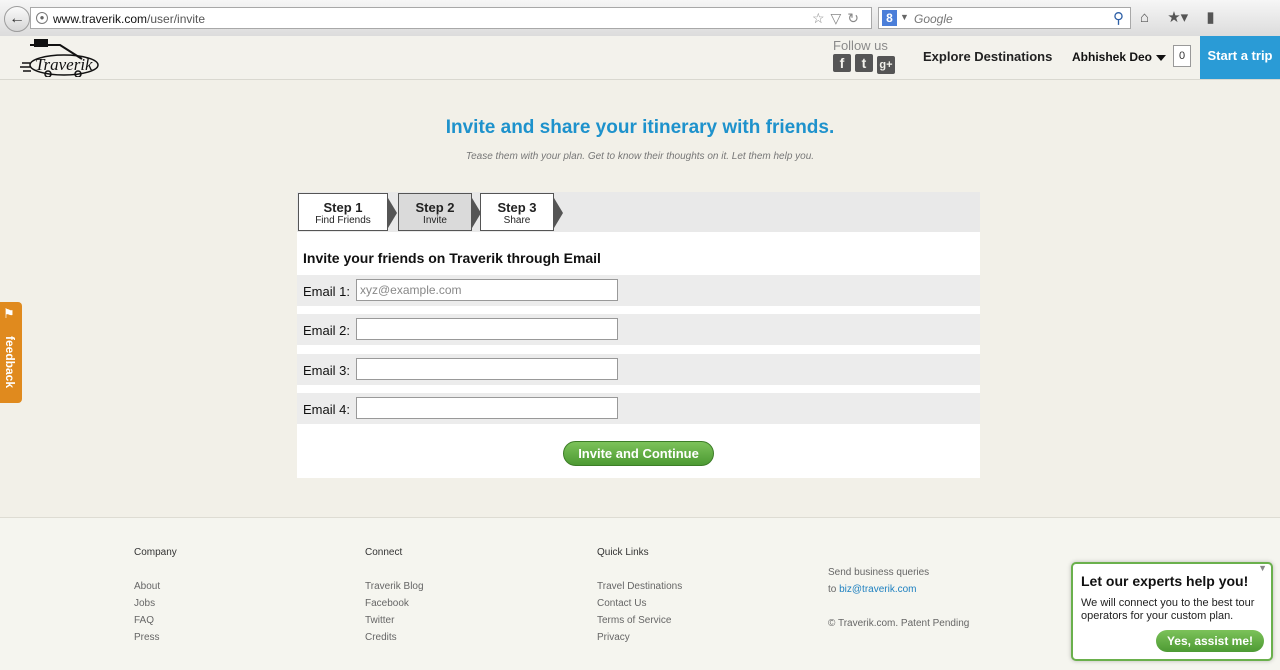  I want to click on email-label: Email 1:, so click(326, 291).